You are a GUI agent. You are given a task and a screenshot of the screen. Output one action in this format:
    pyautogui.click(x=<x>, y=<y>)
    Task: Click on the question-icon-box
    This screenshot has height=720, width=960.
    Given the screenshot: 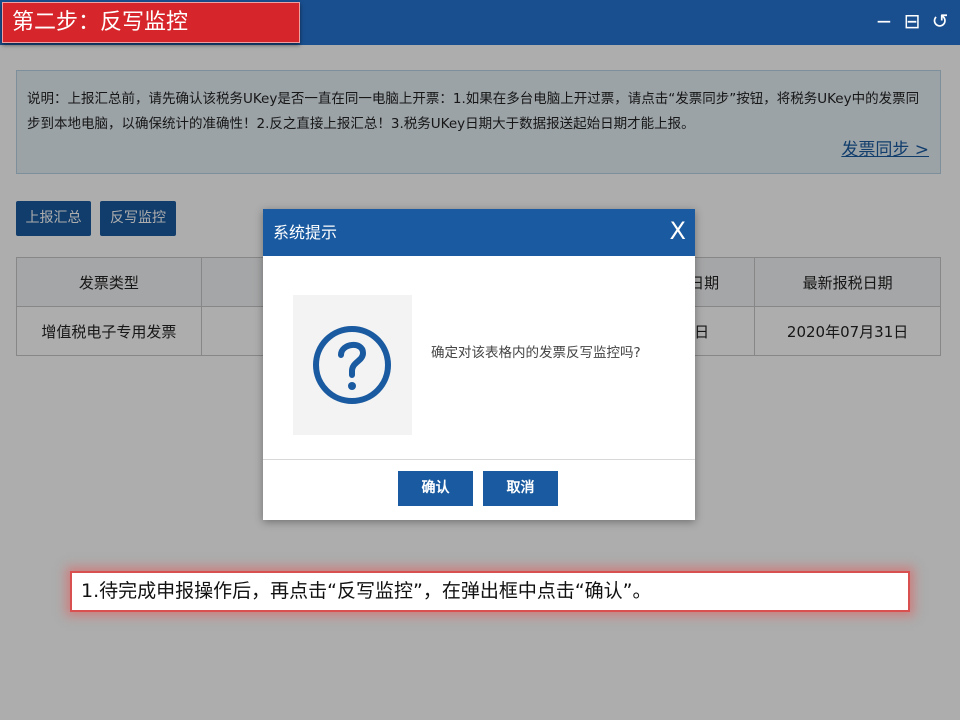 What is the action you would take?
    pyautogui.click(x=352, y=365)
    